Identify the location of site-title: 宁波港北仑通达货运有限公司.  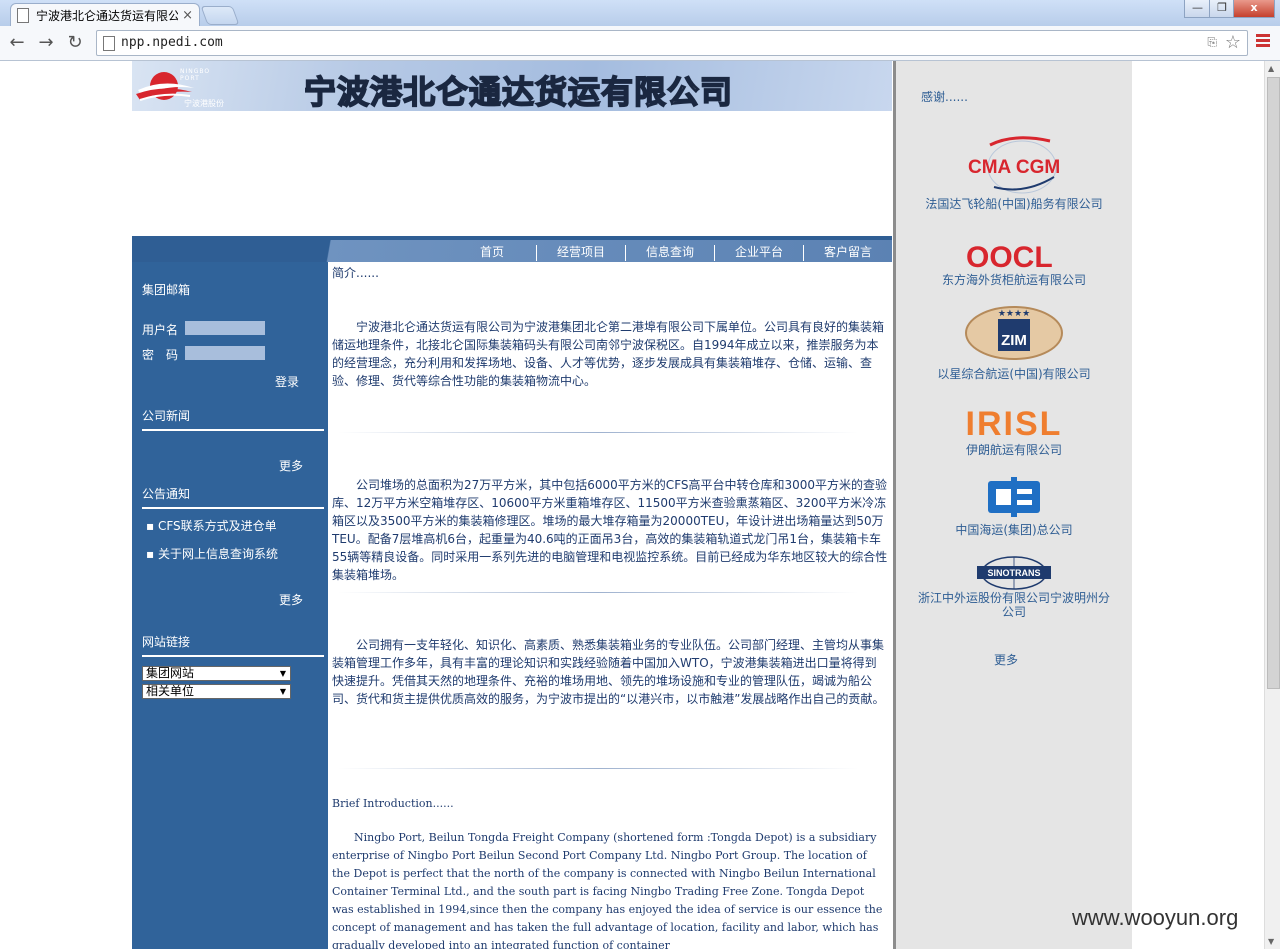
(518, 92).